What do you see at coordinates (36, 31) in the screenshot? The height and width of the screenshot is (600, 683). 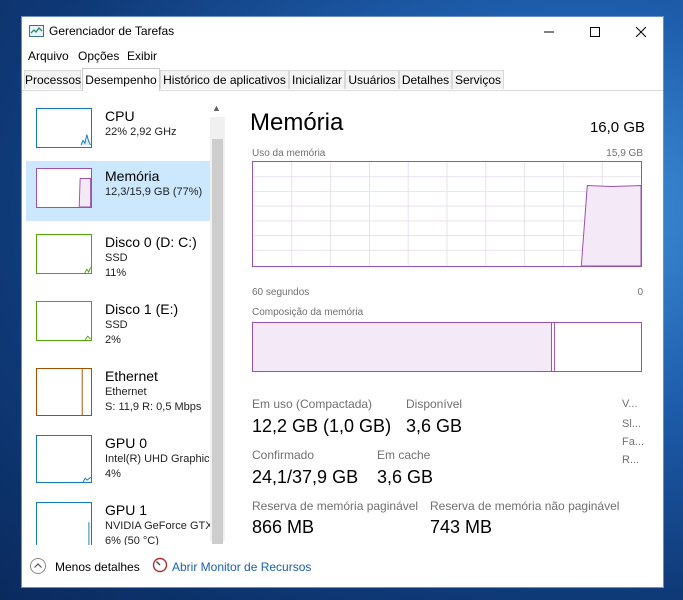 I see `task-manager-icon` at bounding box center [36, 31].